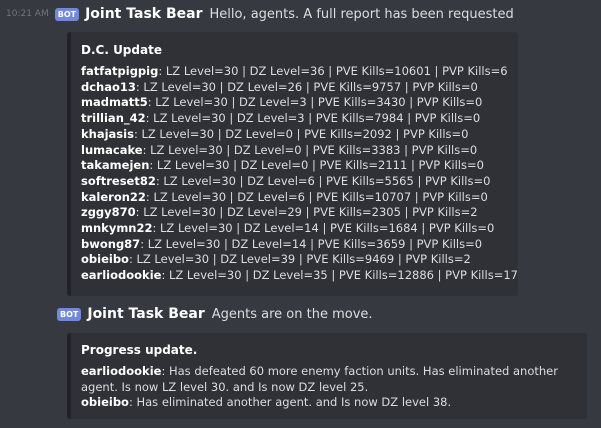  What do you see at coordinates (118, 180) in the screenshot?
I see `agent-name: softreset82` at bounding box center [118, 180].